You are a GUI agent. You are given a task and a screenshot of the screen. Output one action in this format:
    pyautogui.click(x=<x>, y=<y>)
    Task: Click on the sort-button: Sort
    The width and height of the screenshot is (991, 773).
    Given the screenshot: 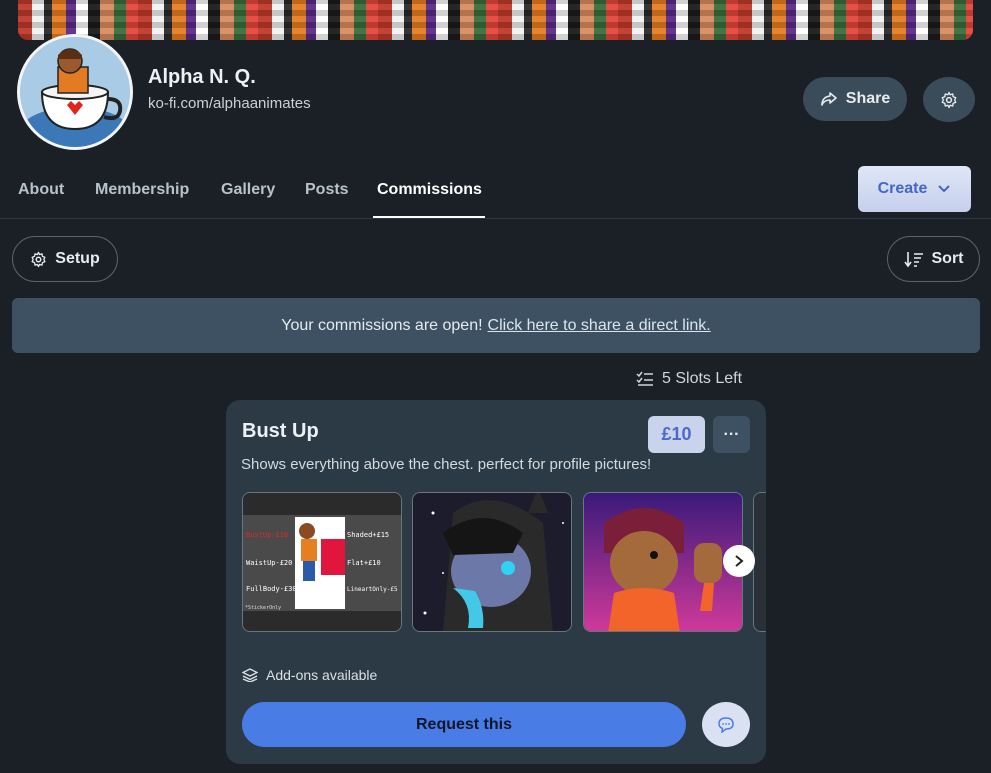 What is the action you would take?
    pyautogui.click(x=933, y=259)
    